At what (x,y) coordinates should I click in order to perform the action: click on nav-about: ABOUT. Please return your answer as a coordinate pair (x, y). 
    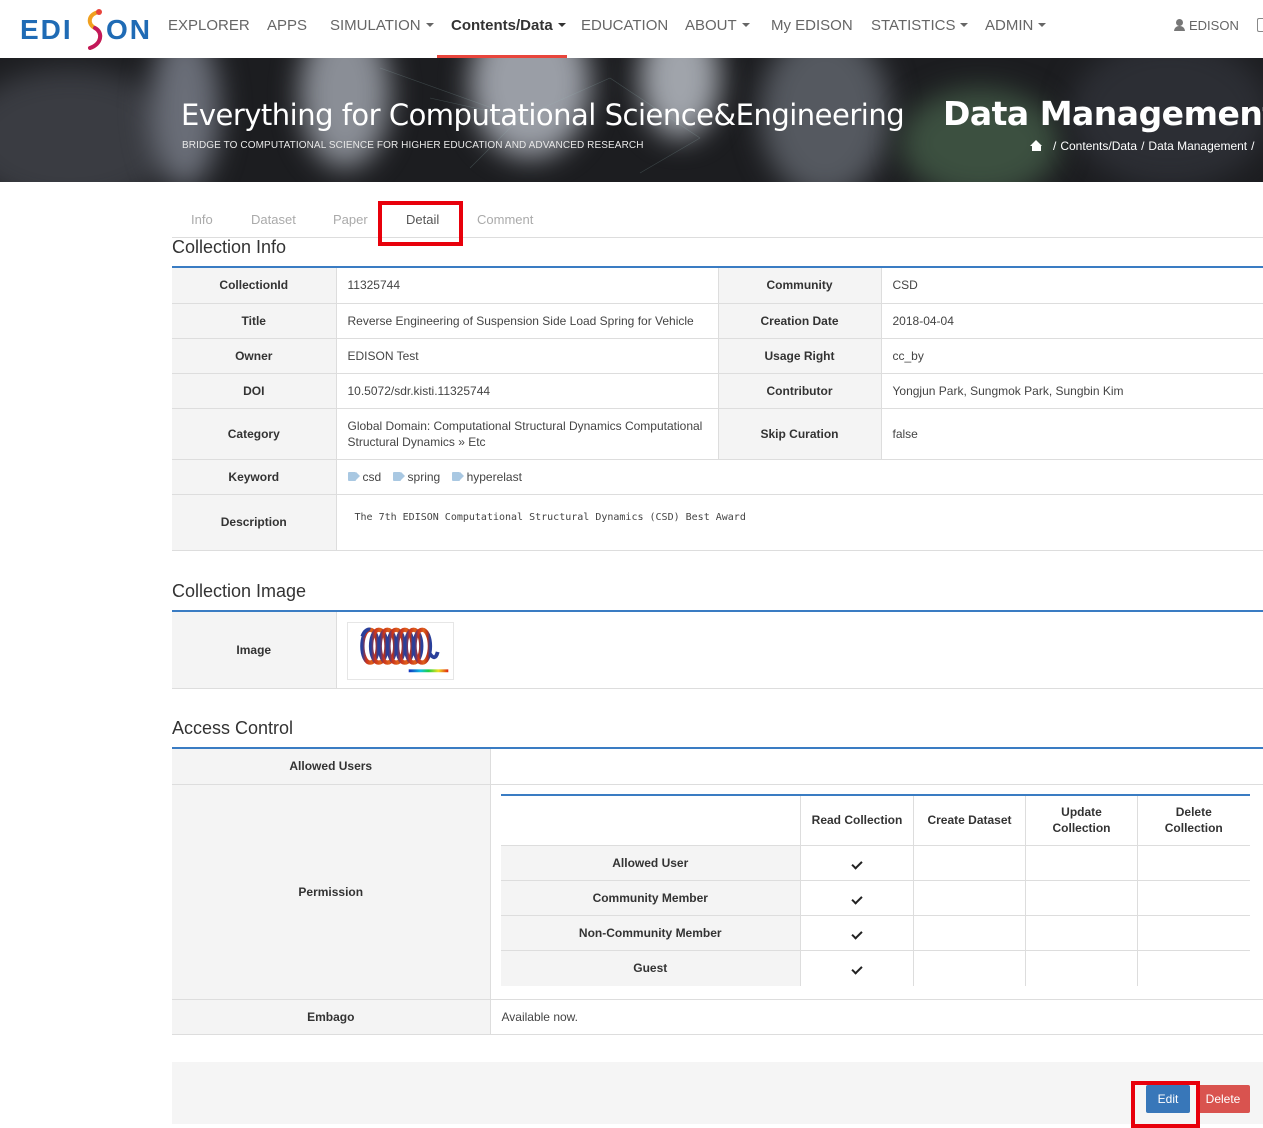
    Looking at the image, I should click on (717, 25).